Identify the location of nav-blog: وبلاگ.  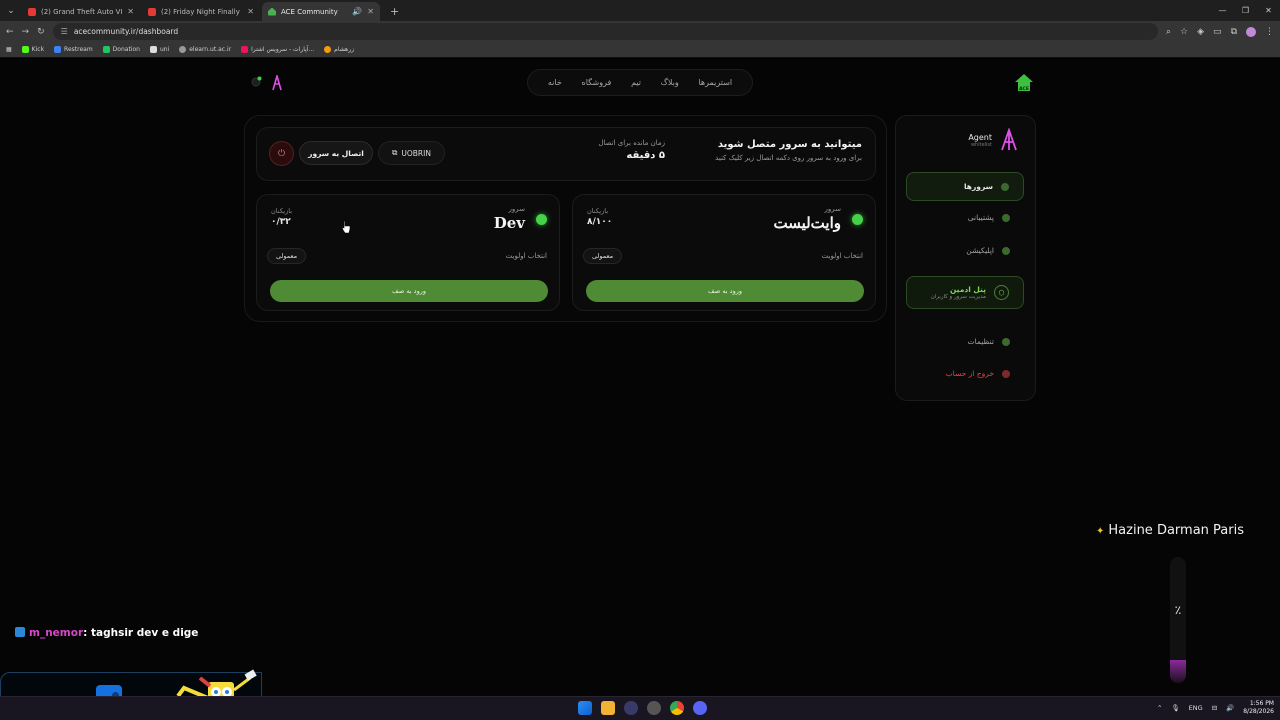
(670, 82).